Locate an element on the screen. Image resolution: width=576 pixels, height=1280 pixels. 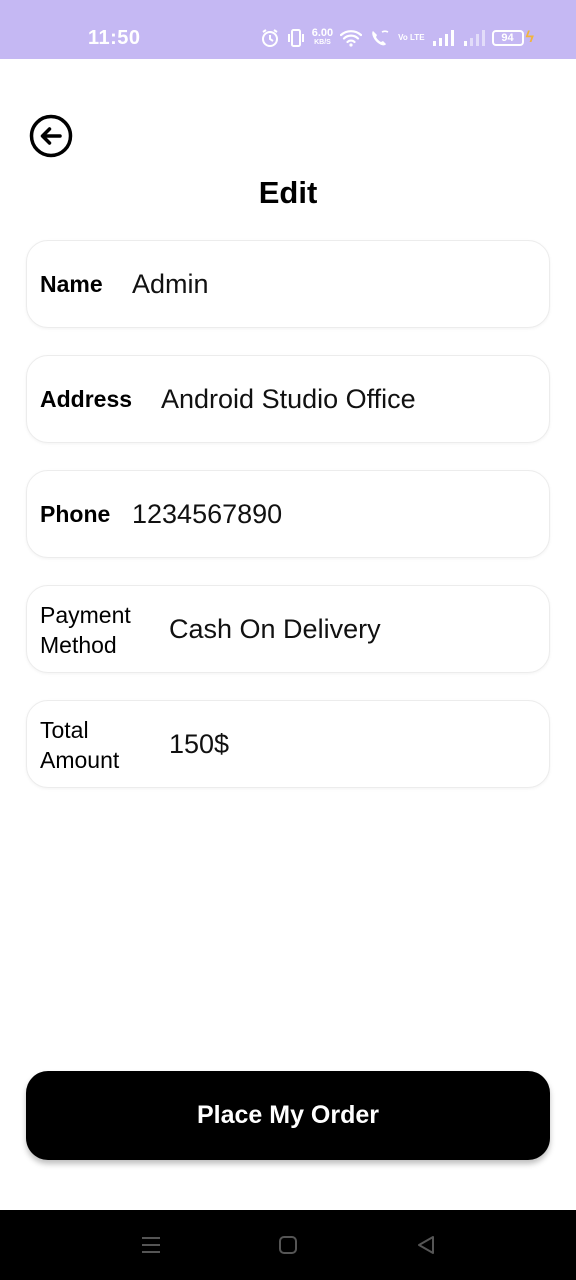
payment-method-value: Cash On Delivery is located at coordinates (275, 629).